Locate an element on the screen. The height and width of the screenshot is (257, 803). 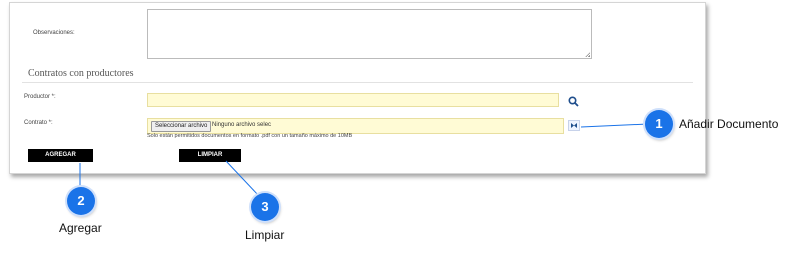
callout-badge-1: 1 is located at coordinates (659, 124).